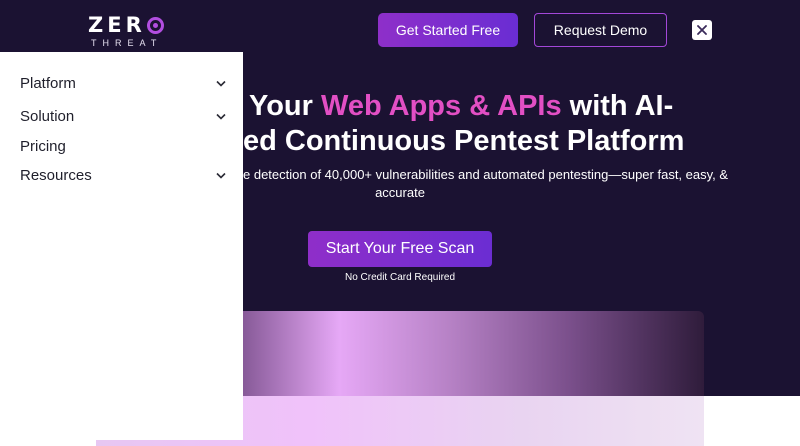 Image resolution: width=800 pixels, height=446 pixels. What do you see at coordinates (123, 83) in the screenshot?
I see `menu-item-platform: Platform` at bounding box center [123, 83].